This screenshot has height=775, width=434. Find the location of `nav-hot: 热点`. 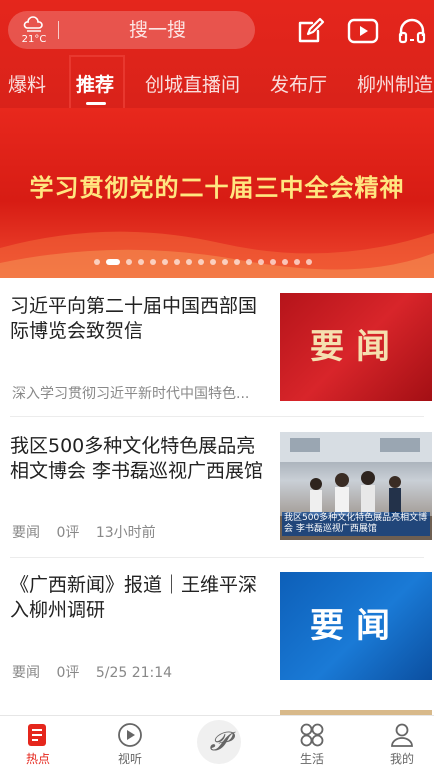

nav-hot: 热点 is located at coordinates (38, 744).